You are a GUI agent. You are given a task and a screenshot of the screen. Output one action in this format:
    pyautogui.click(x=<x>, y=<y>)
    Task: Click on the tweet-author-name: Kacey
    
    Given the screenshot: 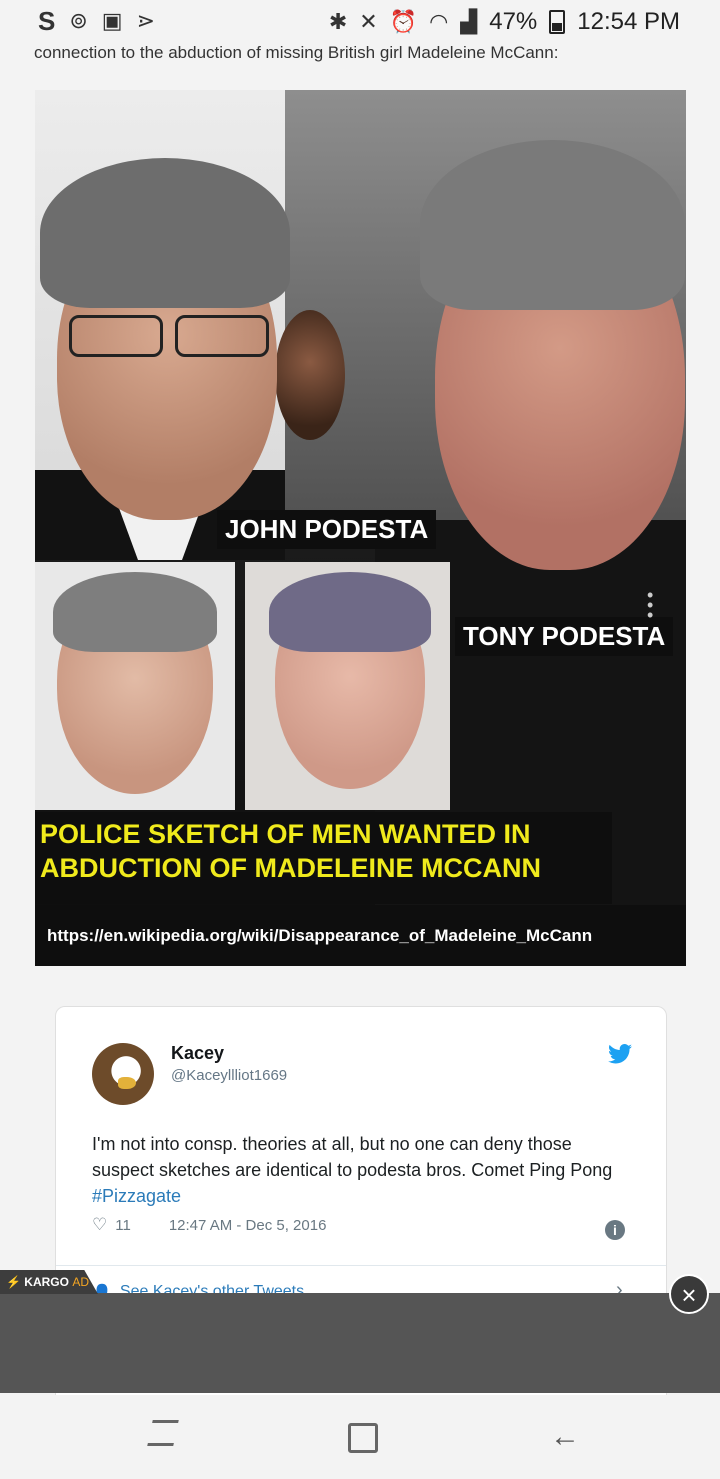 What is the action you would take?
    pyautogui.click(x=197, y=1053)
    